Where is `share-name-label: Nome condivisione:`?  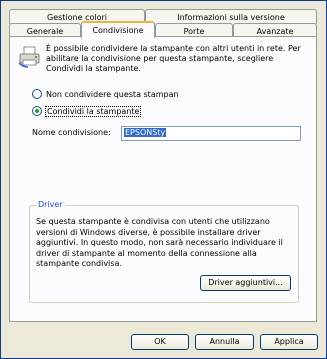 share-name-label: Nome condivisione: is located at coordinates (71, 132).